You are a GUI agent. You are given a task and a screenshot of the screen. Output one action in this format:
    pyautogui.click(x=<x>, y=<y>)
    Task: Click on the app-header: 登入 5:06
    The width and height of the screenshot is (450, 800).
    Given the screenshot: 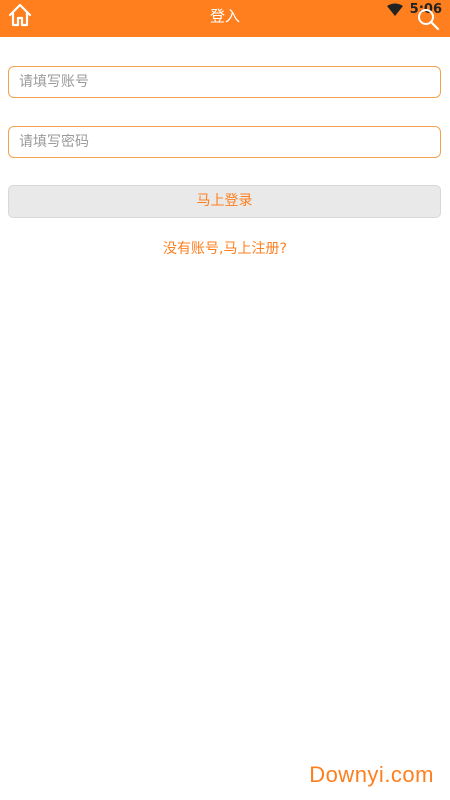 What is the action you would take?
    pyautogui.click(x=225, y=18)
    